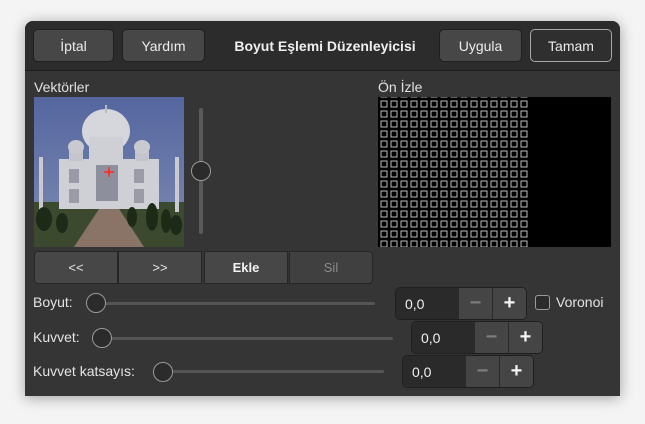 This screenshot has height=424, width=645. I want to click on size-decrement-button: −, so click(475, 303).